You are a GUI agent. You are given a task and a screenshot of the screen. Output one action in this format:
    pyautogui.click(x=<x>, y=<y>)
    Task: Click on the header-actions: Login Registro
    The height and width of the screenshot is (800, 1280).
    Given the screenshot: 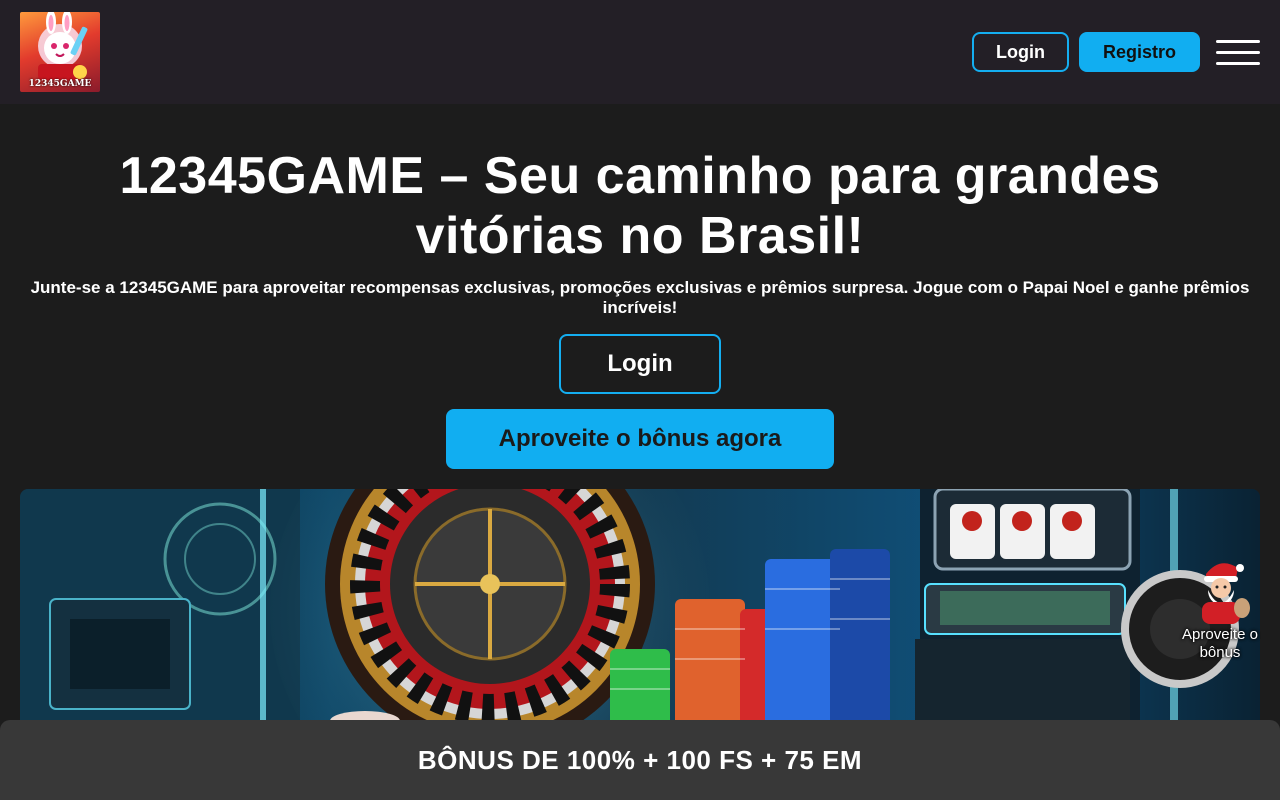 What is the action you would take?
    pyautogui.click(x=1116, y=52)
    